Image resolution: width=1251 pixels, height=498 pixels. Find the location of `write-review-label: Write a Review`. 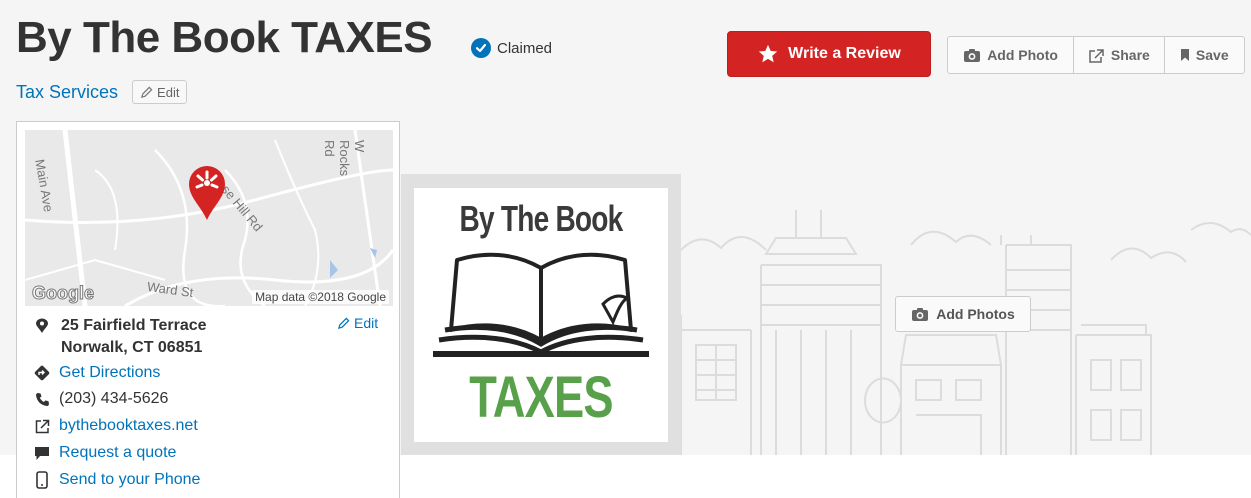

write-review-label: Write a Review is located at coordinates (844, 53).